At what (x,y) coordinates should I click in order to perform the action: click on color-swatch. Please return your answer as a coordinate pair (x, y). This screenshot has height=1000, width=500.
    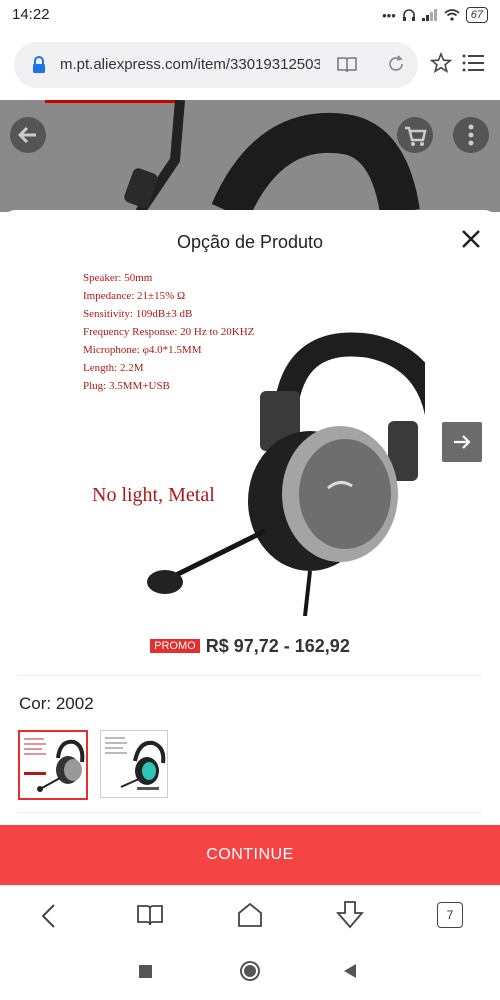
    Looking at the image, I should click on (134, 764).